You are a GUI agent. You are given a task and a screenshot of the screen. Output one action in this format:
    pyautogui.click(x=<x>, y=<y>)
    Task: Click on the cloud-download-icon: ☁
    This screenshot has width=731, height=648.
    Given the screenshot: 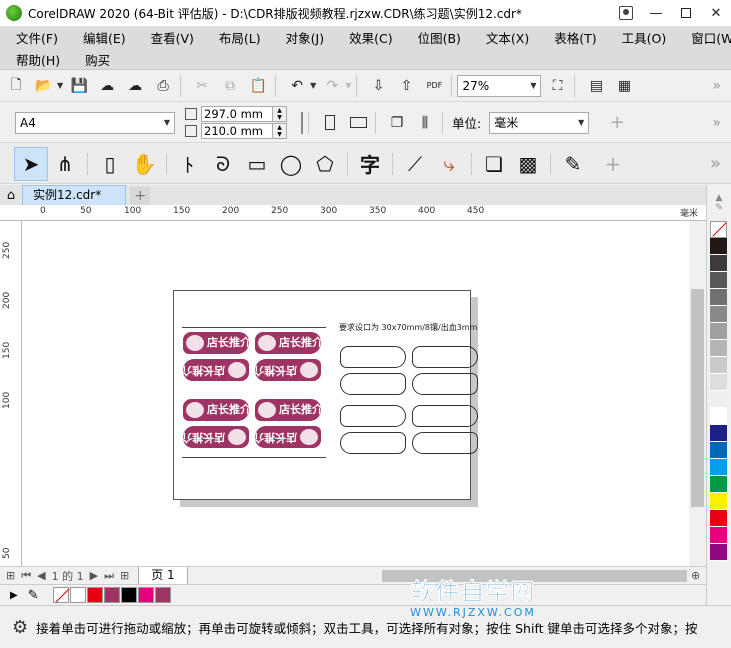 What is the action you would take?
    pyautogui.click(x=107, y=86)
    